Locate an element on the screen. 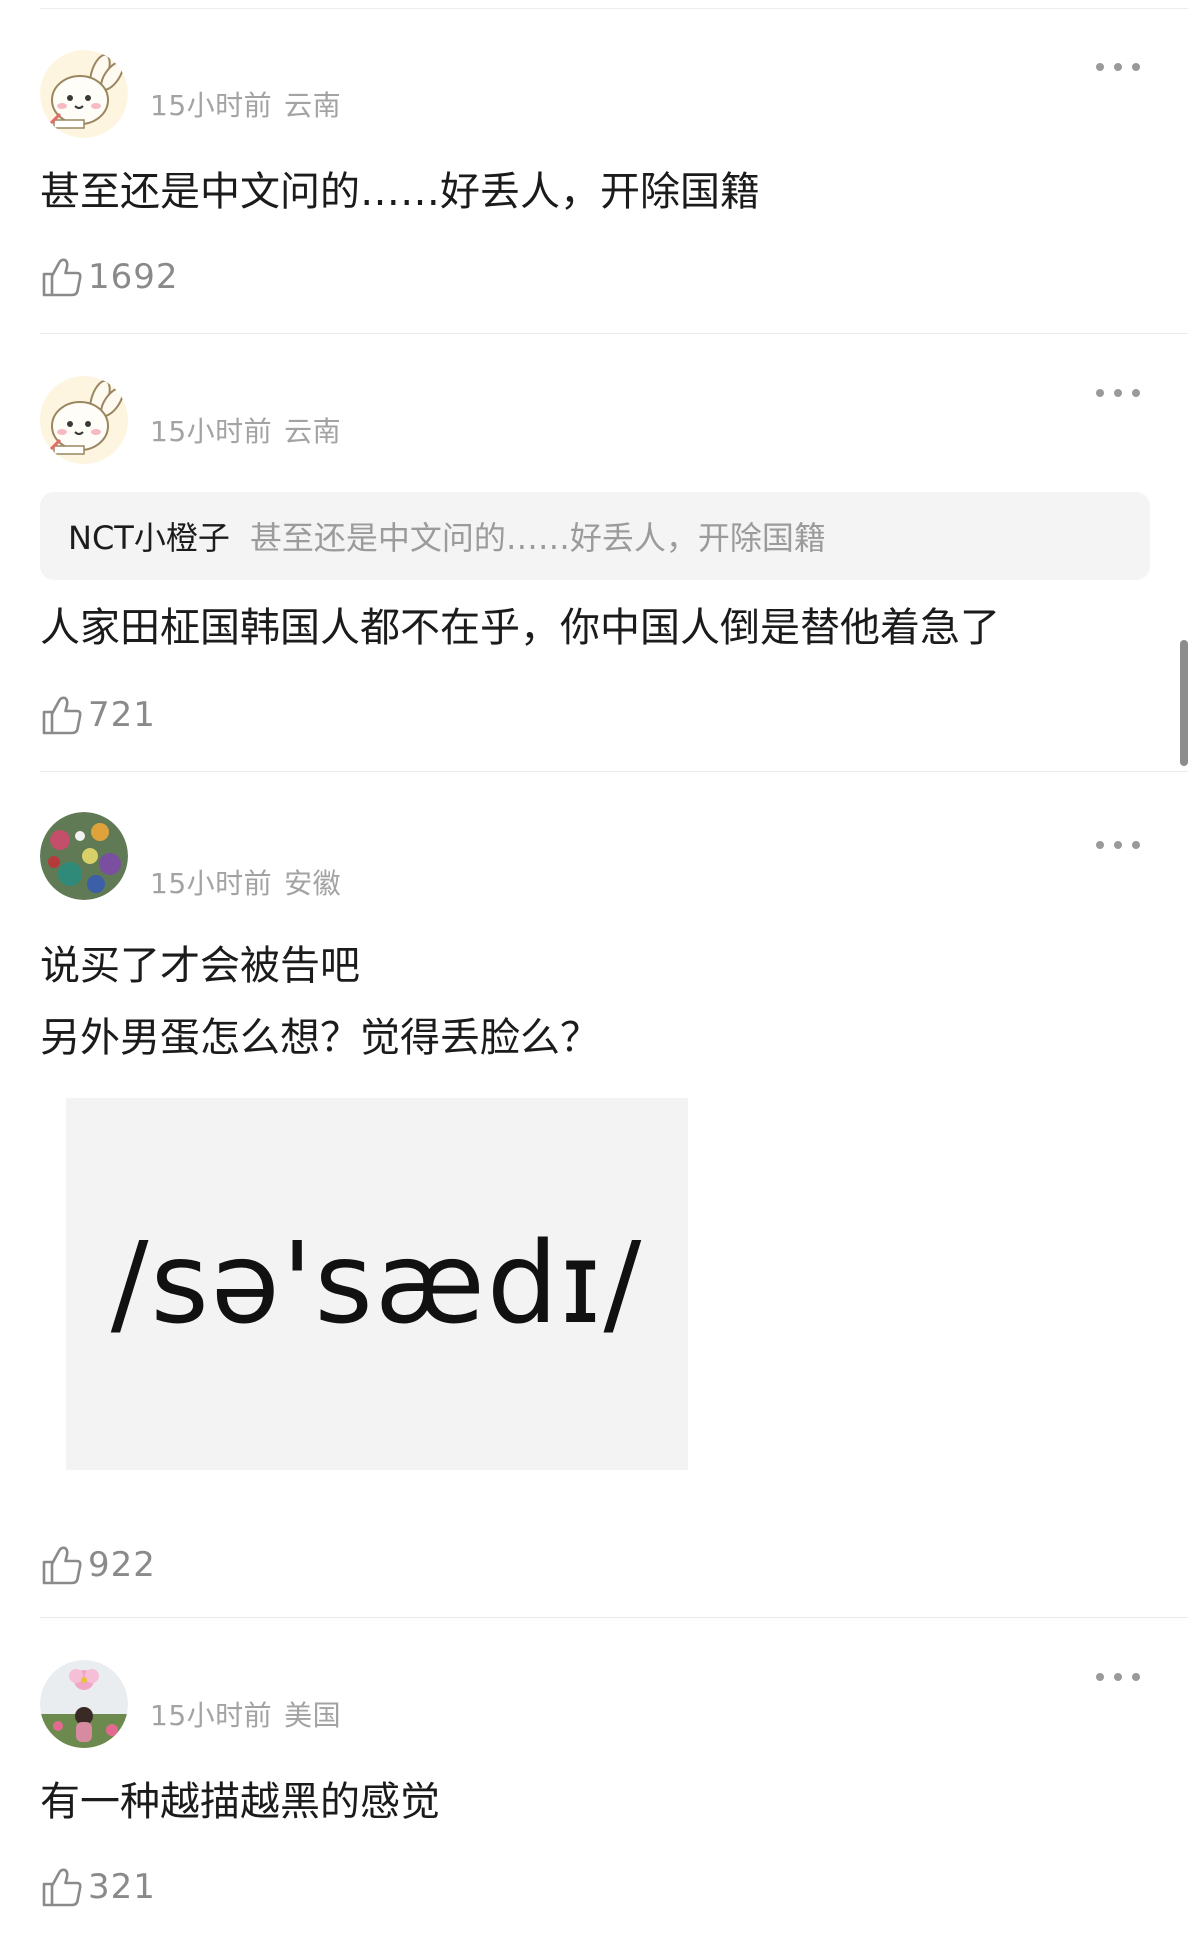 This screenshot has height=1955, width=1200. like-button: 721 is located at coordinates (98, 715).